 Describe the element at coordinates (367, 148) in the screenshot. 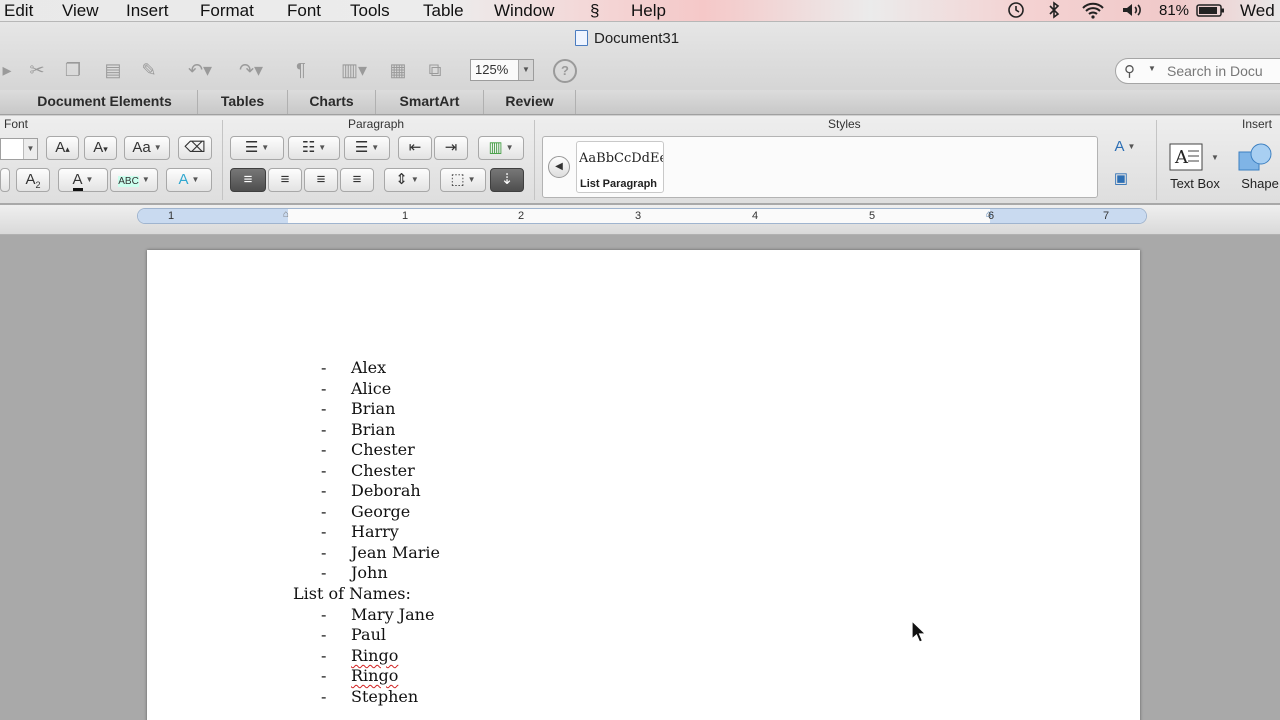

I see `multilevel-list-button: ☰ ▼` at that location.